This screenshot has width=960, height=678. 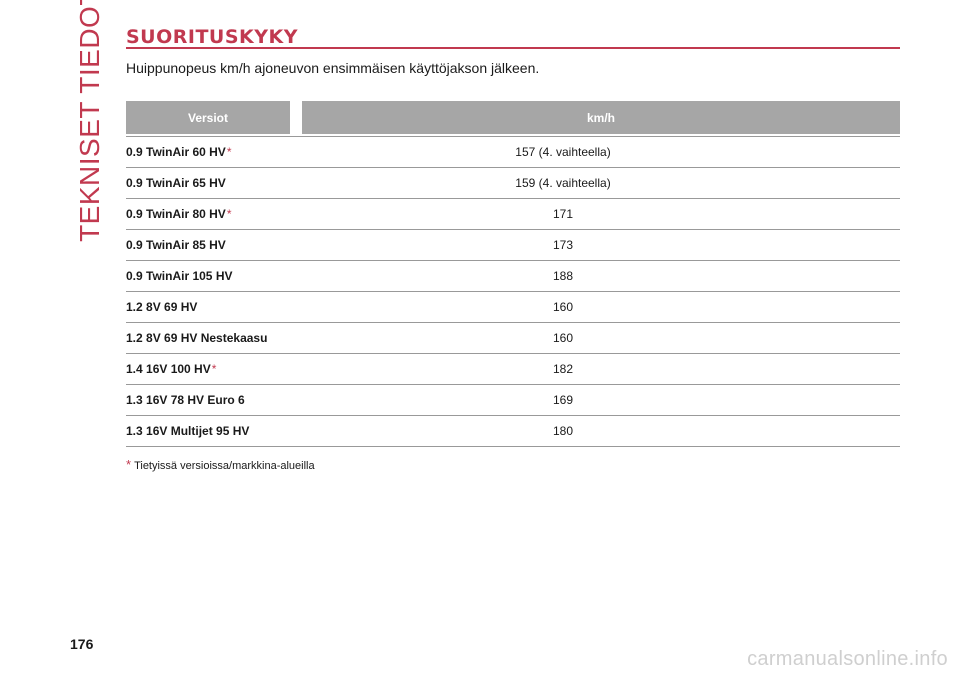 What do you see at coordinates (513, 245) in the screenshot?
I see `table-row: 0.9 TwinAir 85 HV 173` at bounding box center [513, 245].